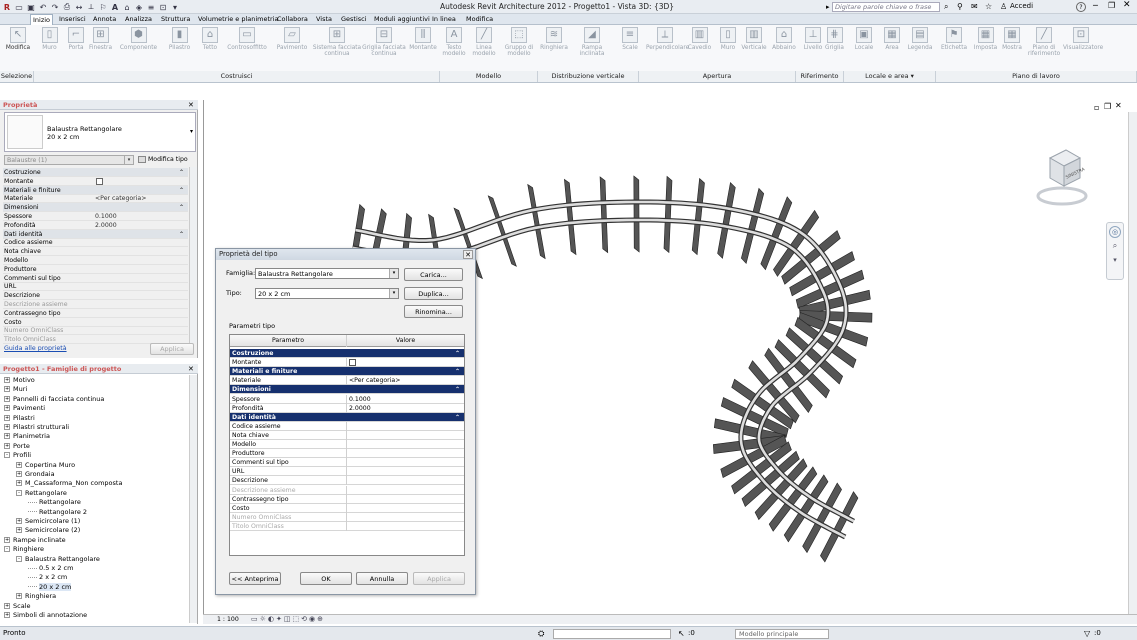  Describe the element at coordinates (468, 254) in the screenshot. I see `dialog-close-button: ✕` at that location.